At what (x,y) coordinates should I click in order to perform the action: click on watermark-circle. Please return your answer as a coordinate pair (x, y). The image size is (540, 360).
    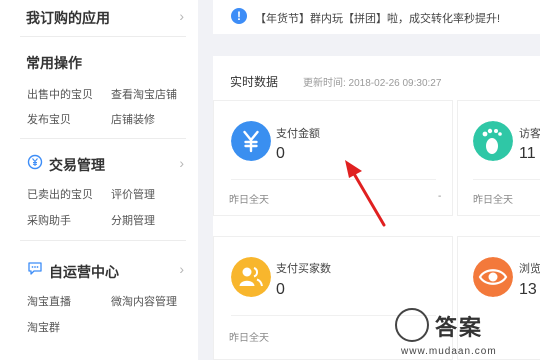
    Looking at the image, I should click on (412, 325).